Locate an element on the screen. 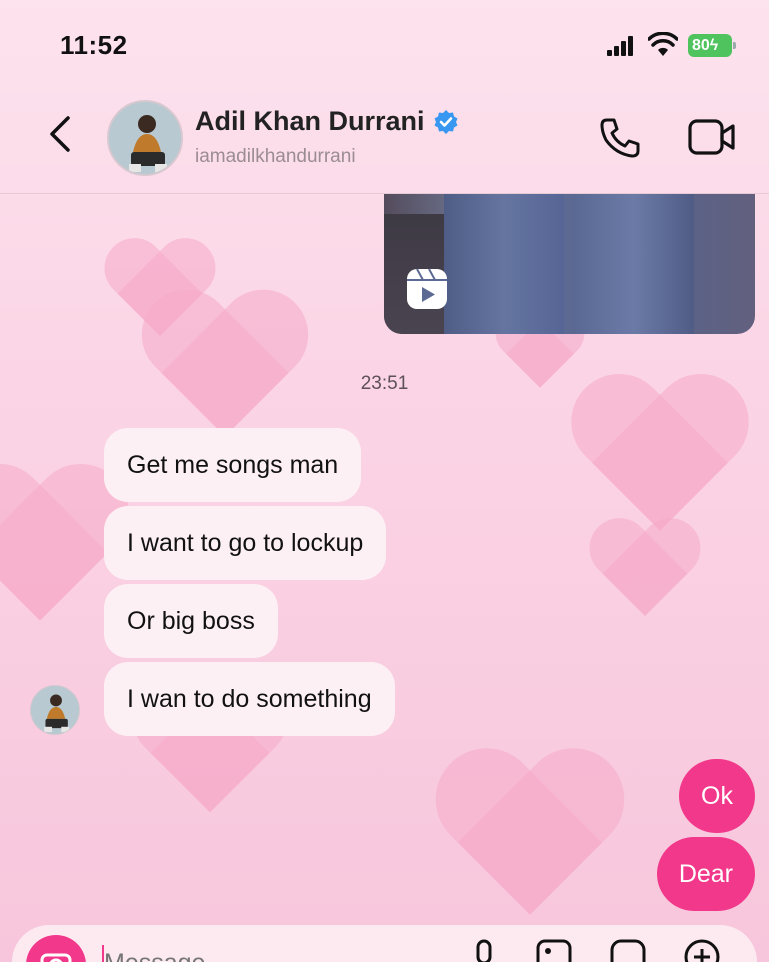 The image size is (769, 962). outgoing-message: Ok is located at coordinates (717, 796).